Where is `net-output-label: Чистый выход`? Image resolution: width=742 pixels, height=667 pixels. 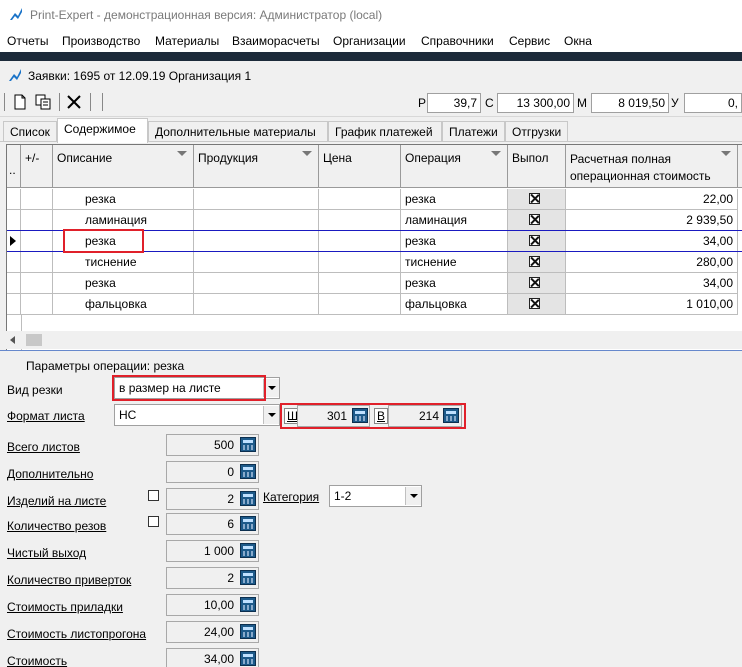
net-output-label: Чистый выход is located at coordinates (46, 553).